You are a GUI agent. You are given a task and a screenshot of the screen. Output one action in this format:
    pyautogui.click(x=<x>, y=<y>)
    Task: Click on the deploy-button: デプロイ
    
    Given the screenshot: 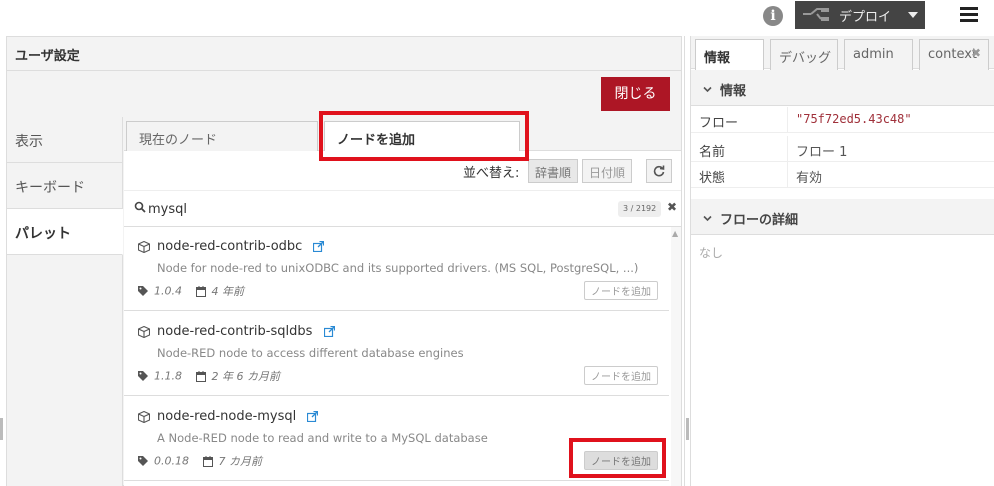 What is the action you would take?
    pyautogui.click(x=860, y=15)
    